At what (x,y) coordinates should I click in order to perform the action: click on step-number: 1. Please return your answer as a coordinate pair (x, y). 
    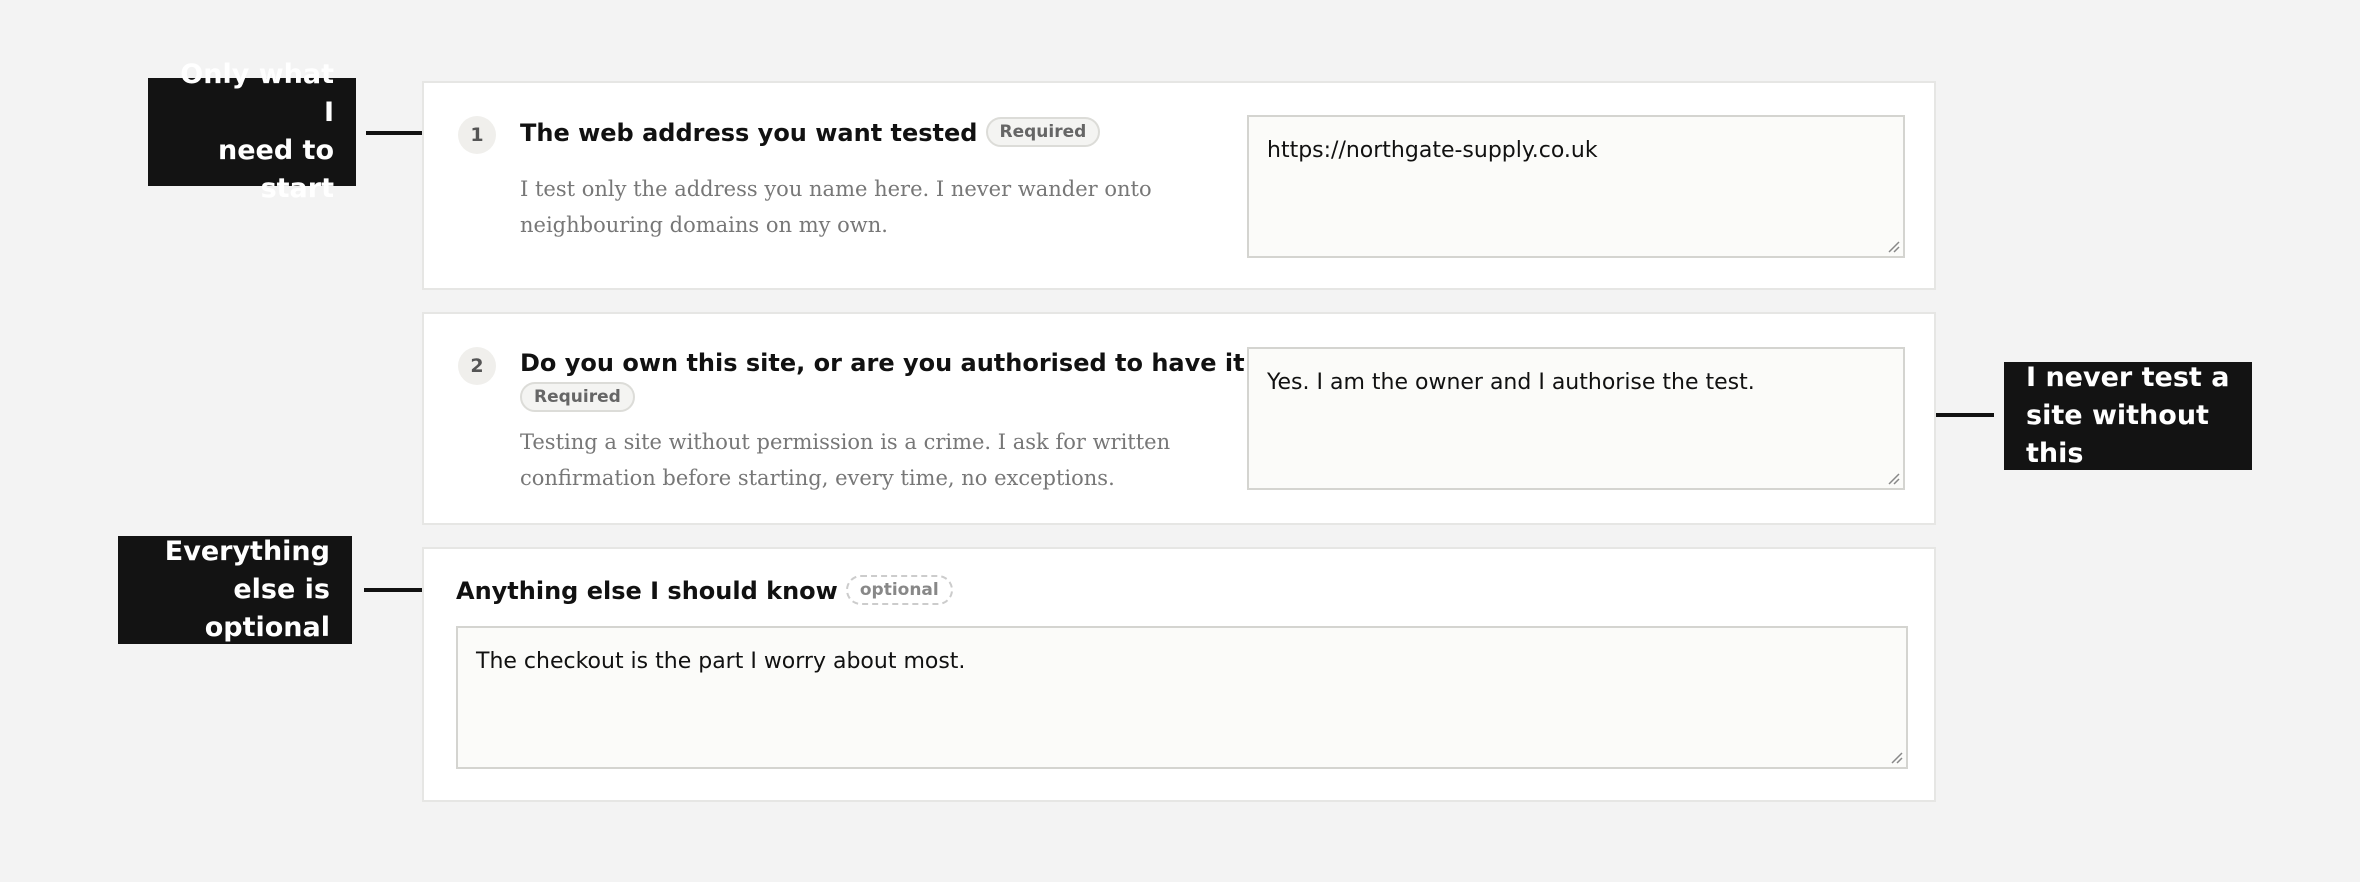
    Looking at the image, I should click on (477, 135).